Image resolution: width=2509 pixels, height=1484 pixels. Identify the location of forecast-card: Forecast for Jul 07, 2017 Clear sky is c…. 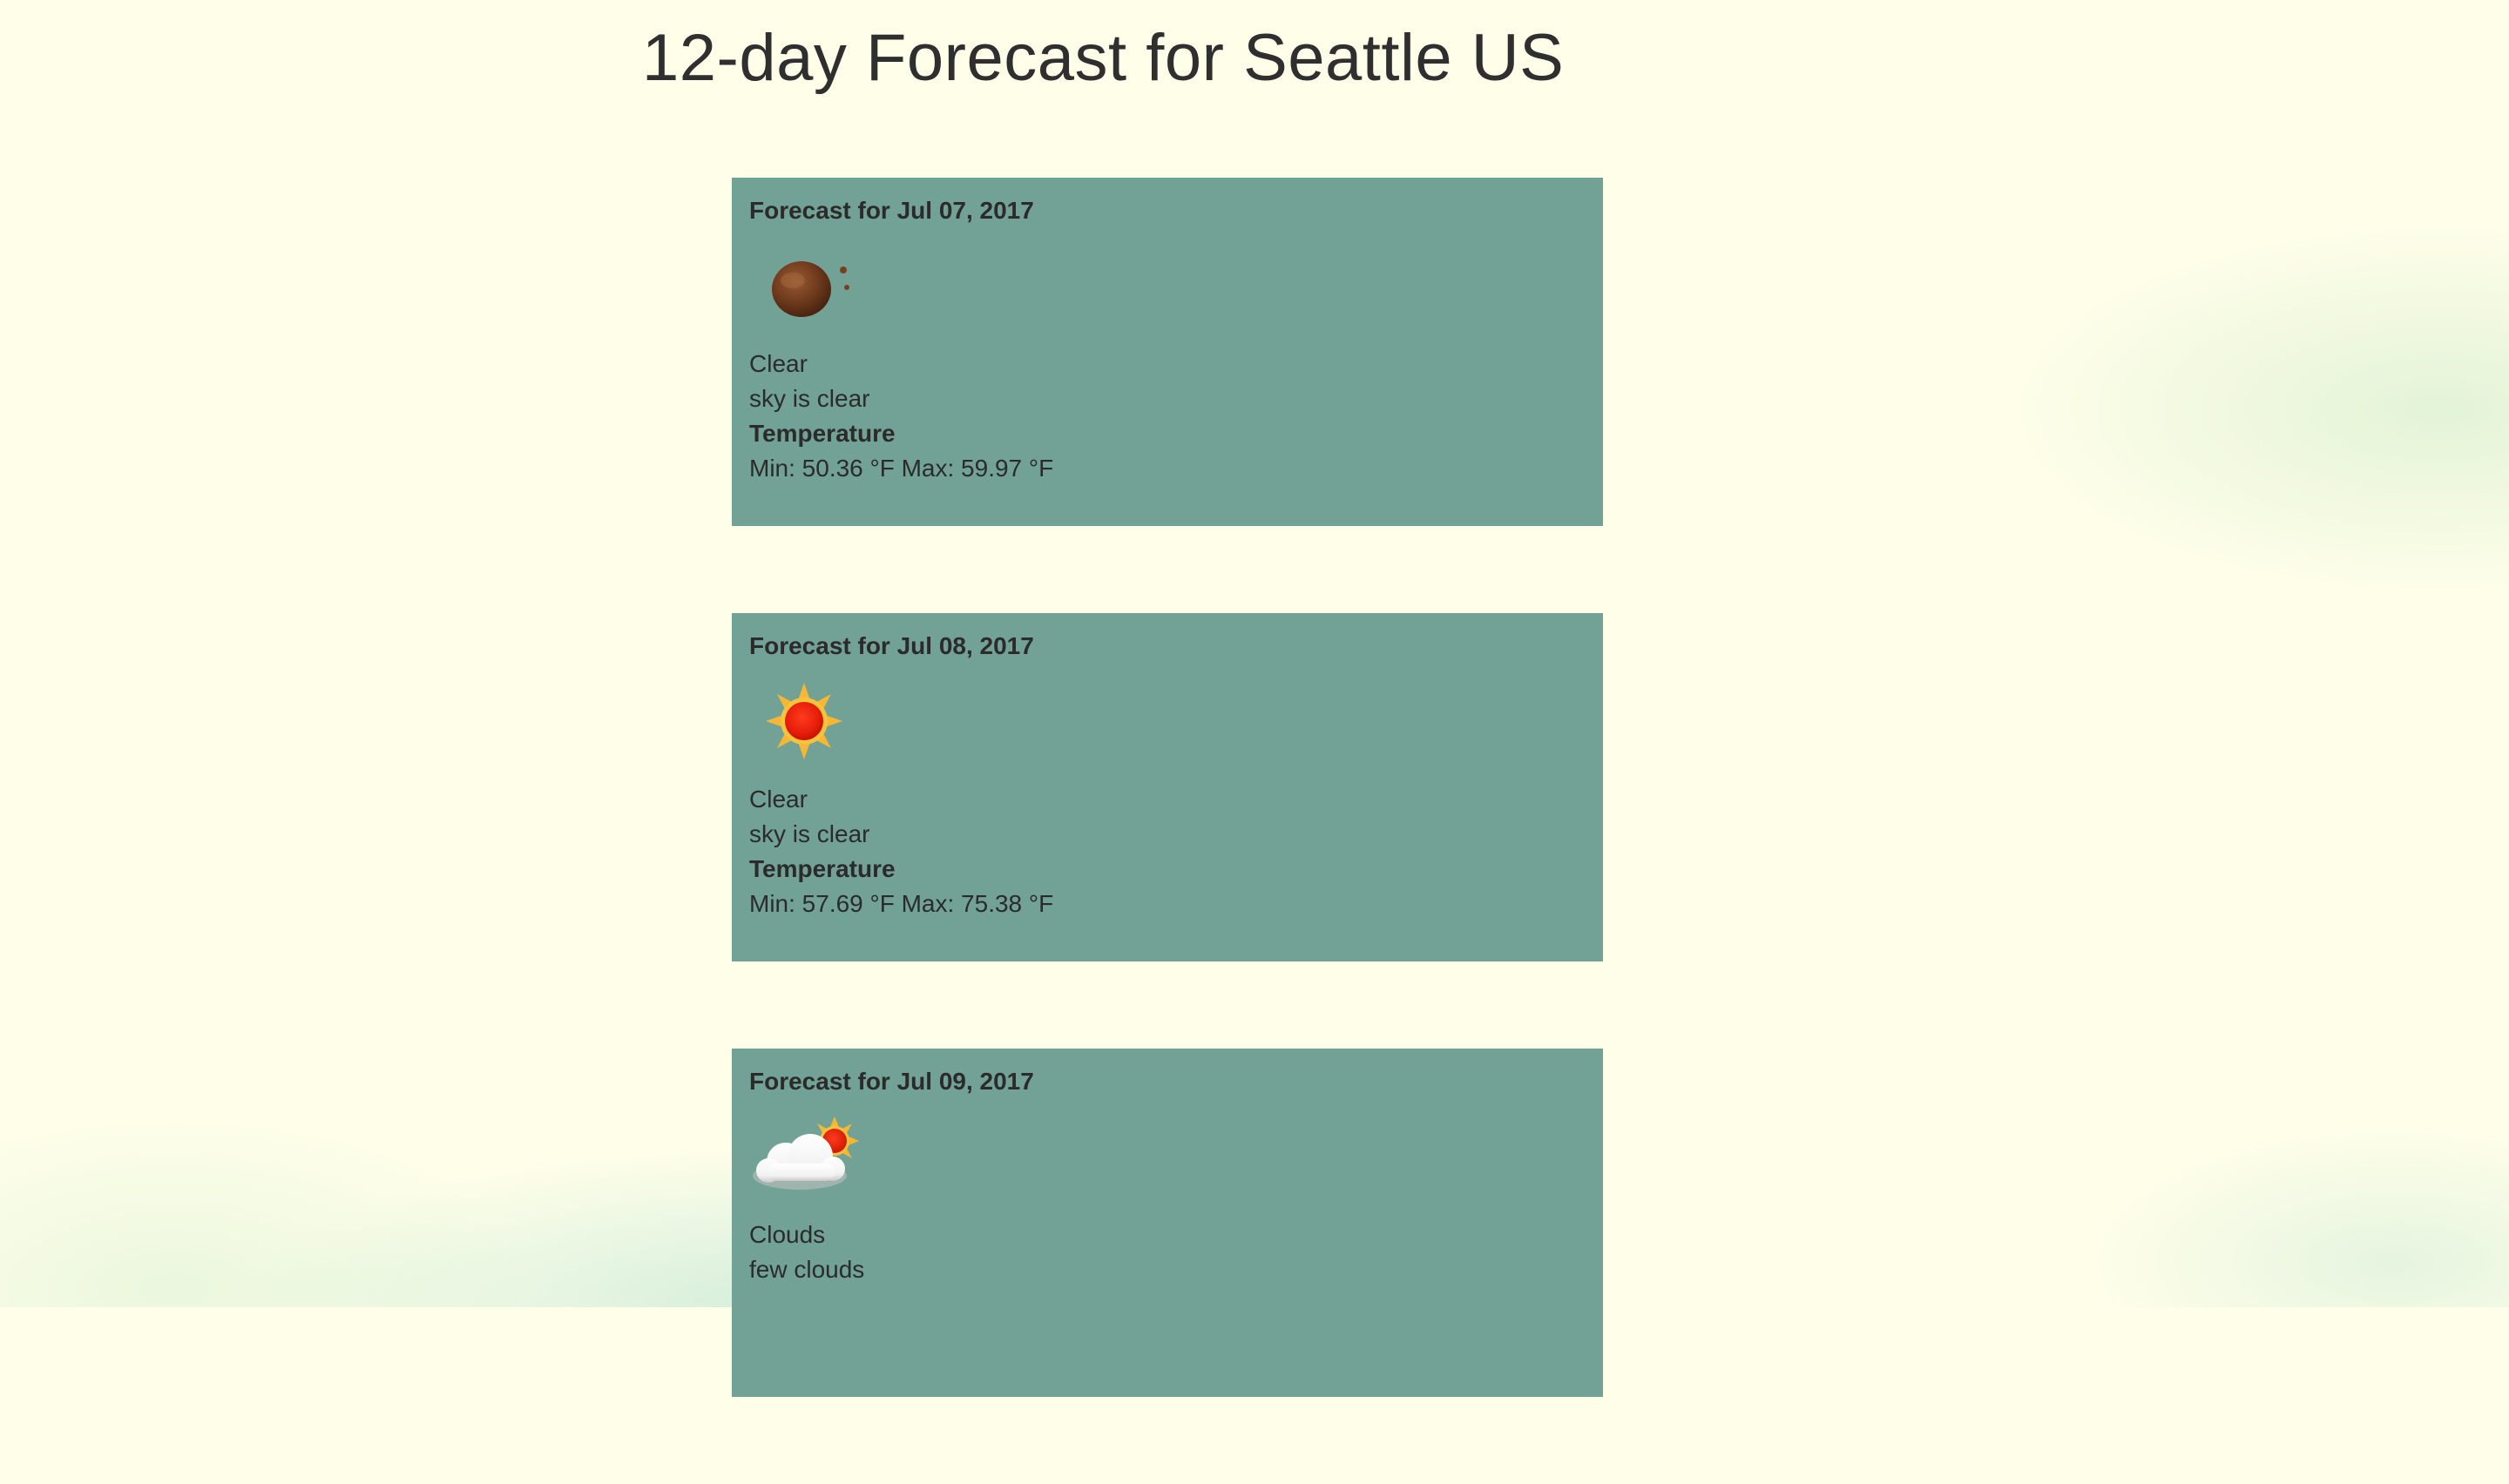
(1167, 352).